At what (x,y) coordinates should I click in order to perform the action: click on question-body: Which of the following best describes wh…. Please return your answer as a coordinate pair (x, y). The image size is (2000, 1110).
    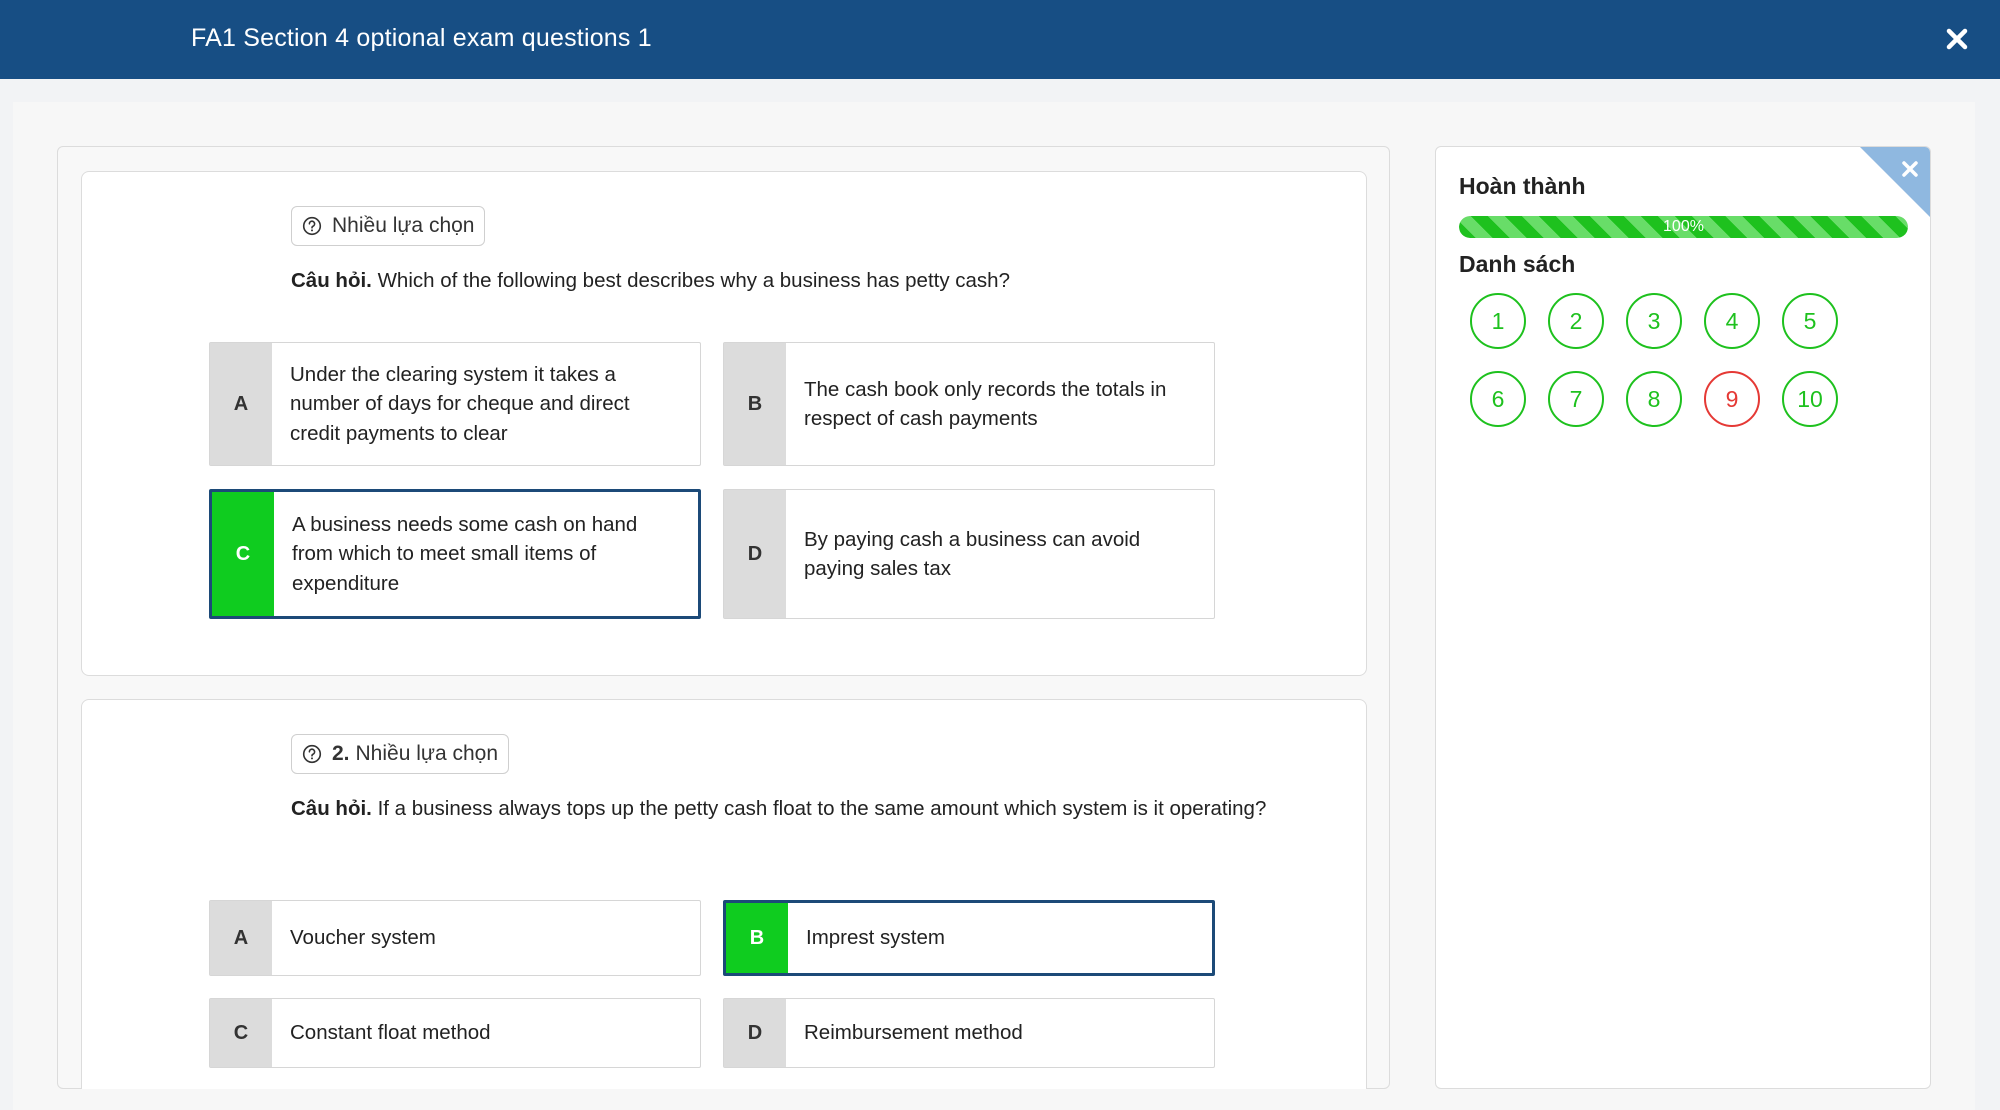
    Looking at the image, I should click on (693, 280).